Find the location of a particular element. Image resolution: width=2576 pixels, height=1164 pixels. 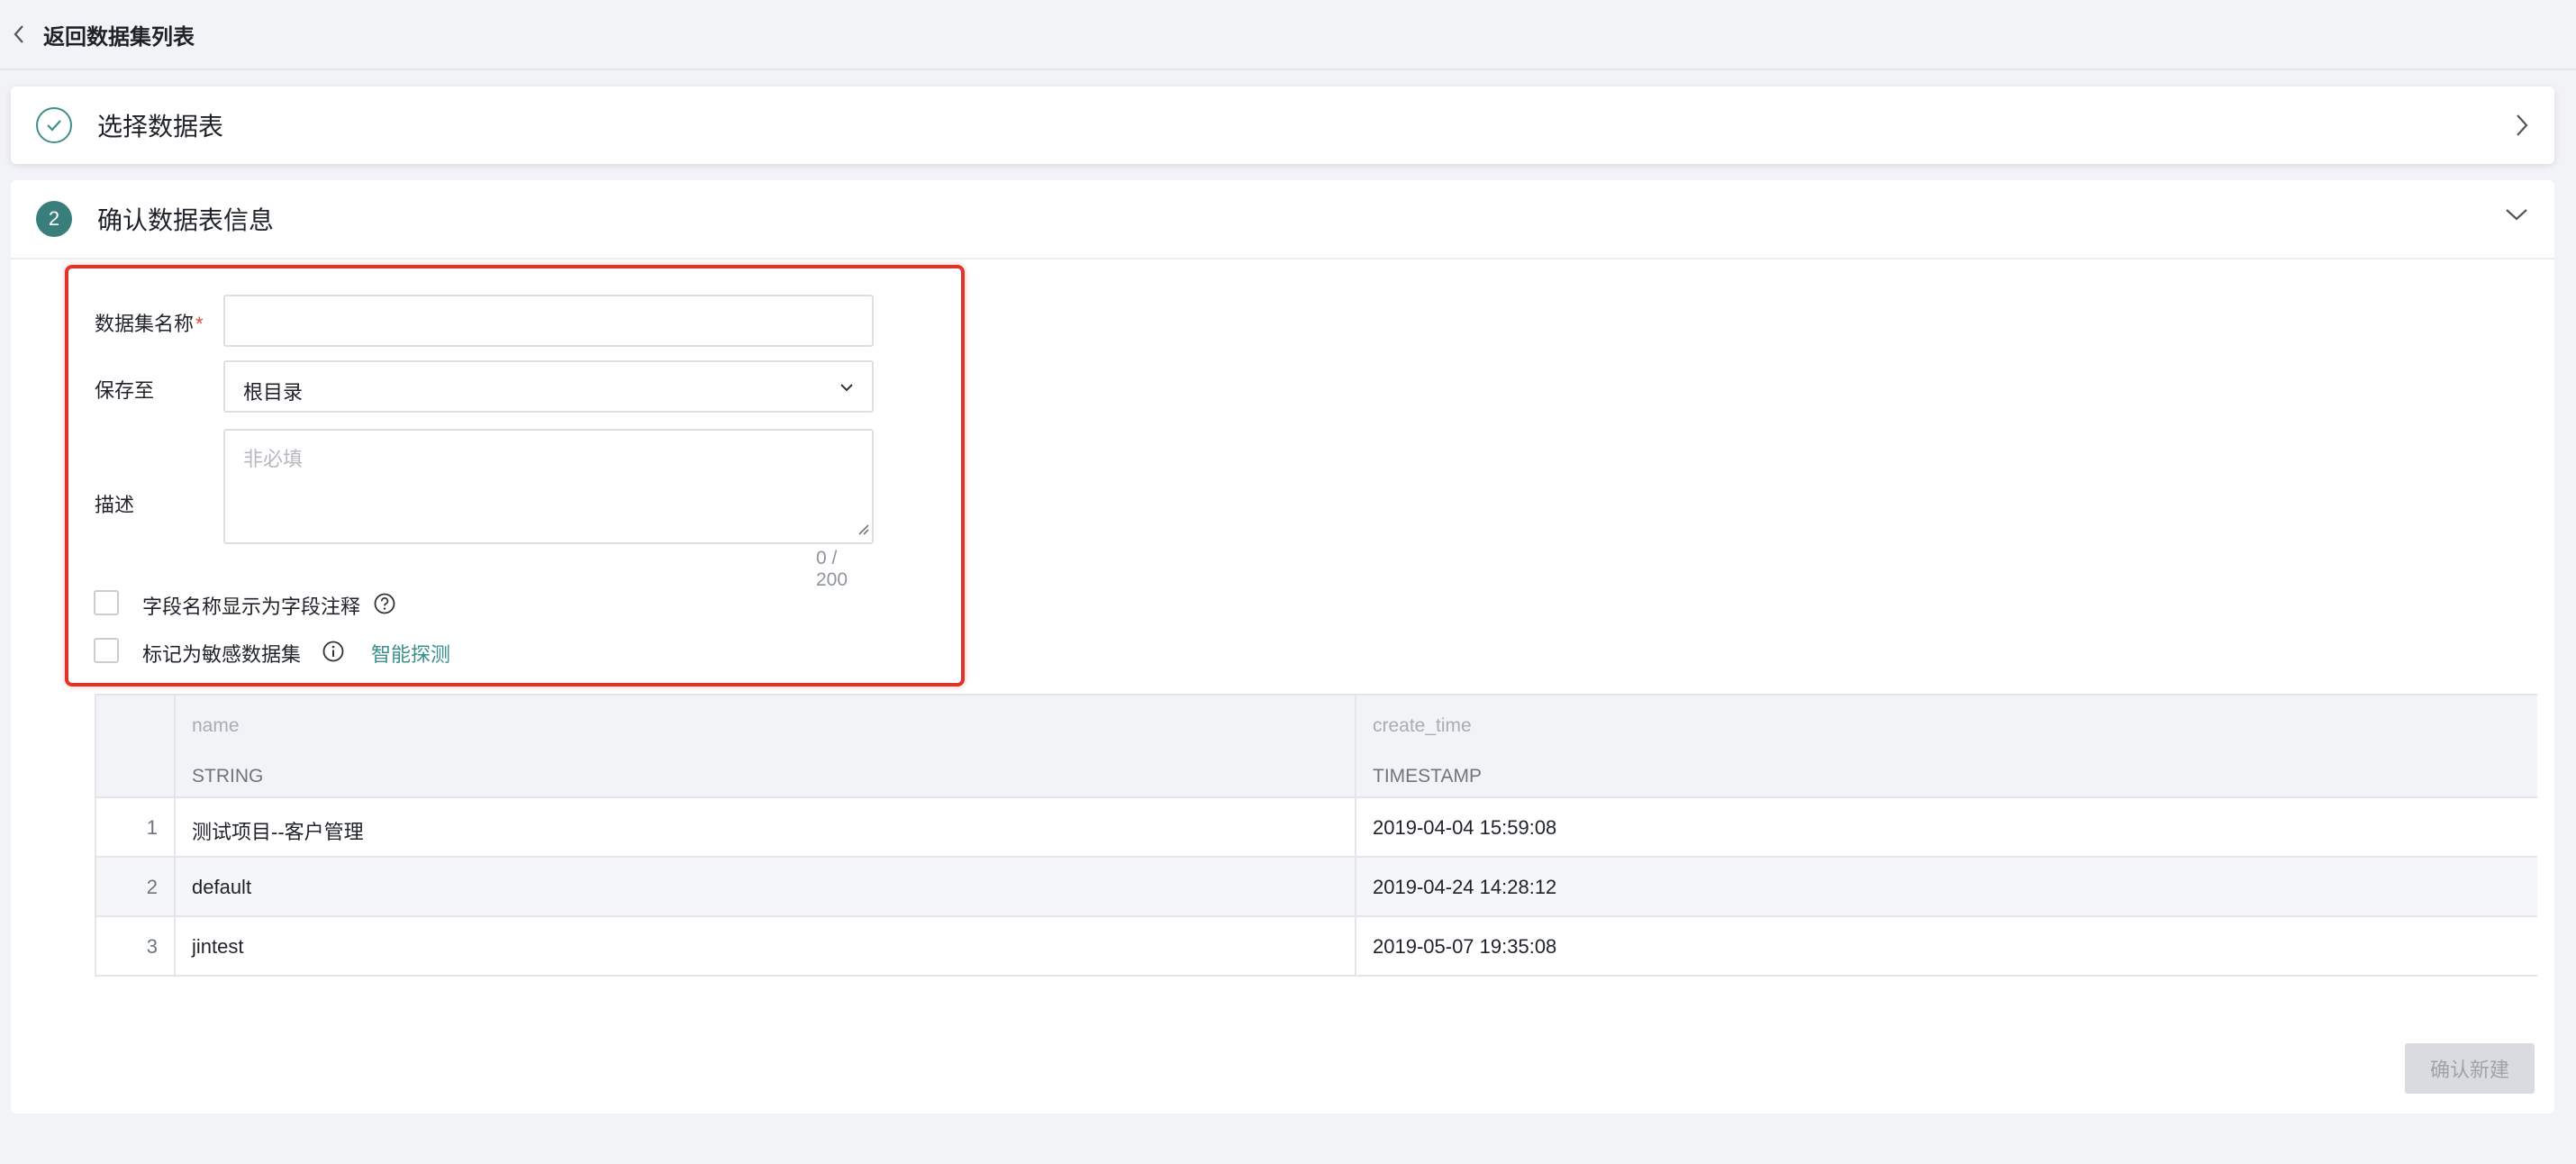

create-time-cell: 2019-05-07 19:35:08 is located at coordinates (1946, 946).